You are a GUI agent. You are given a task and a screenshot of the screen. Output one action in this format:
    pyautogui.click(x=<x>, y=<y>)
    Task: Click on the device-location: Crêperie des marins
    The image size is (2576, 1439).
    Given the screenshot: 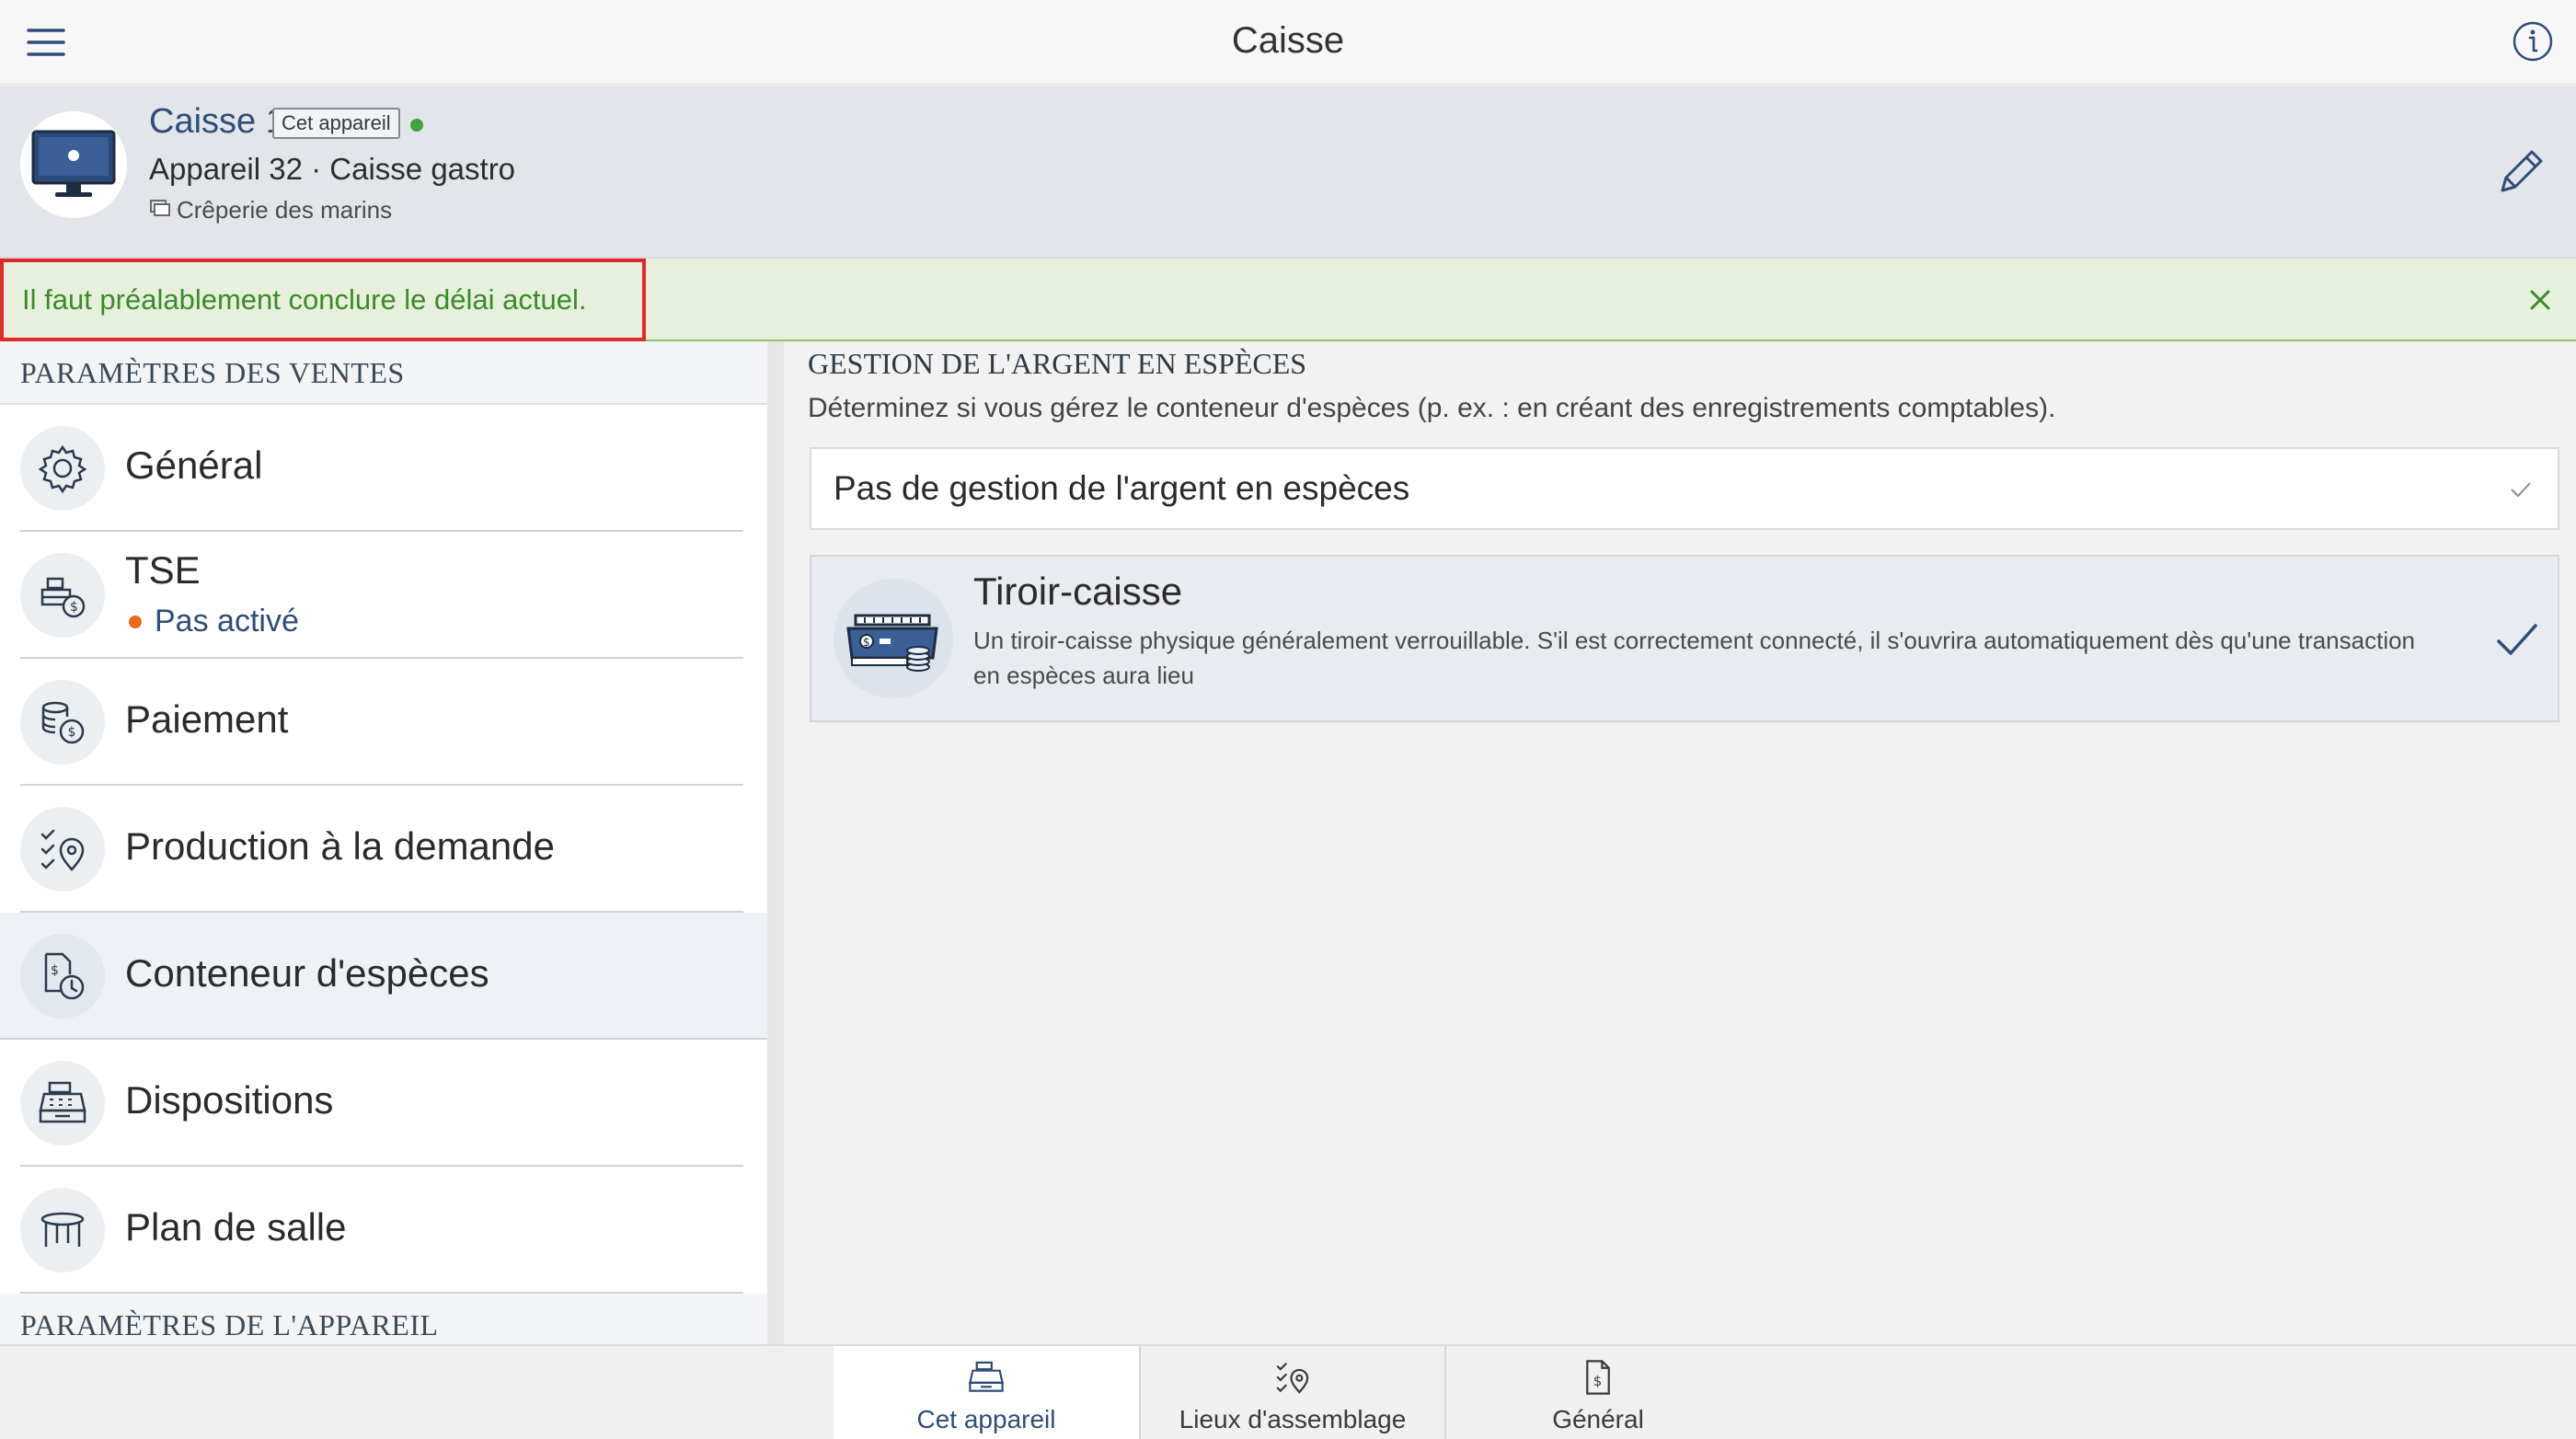 What is the action you would take?
    pyautogui.click(x=270, y=210)
    